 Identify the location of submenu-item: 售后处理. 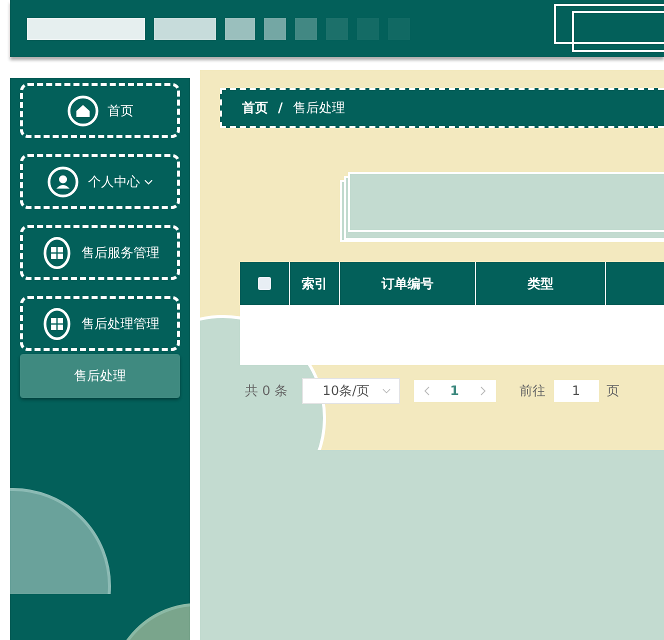
(100, 376).